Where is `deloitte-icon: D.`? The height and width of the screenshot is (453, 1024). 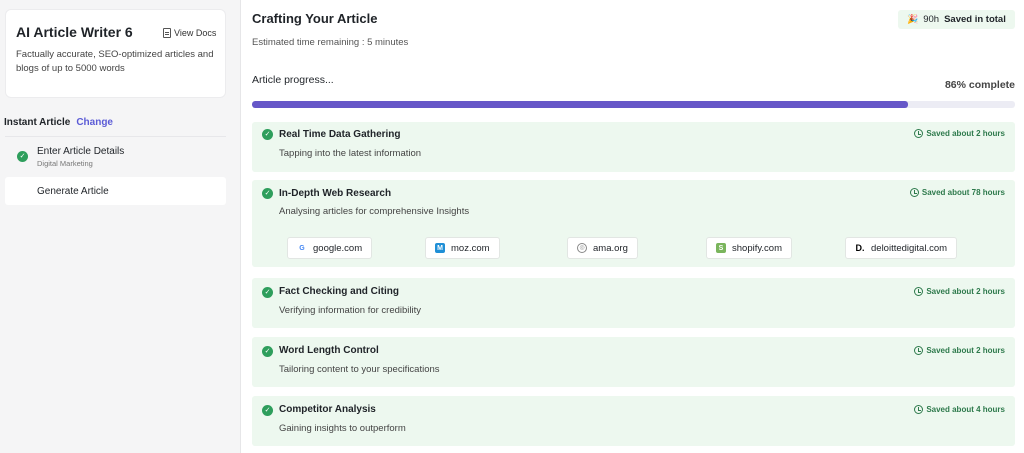
deloitte-icon: D. is located at coordinates (860, 247).